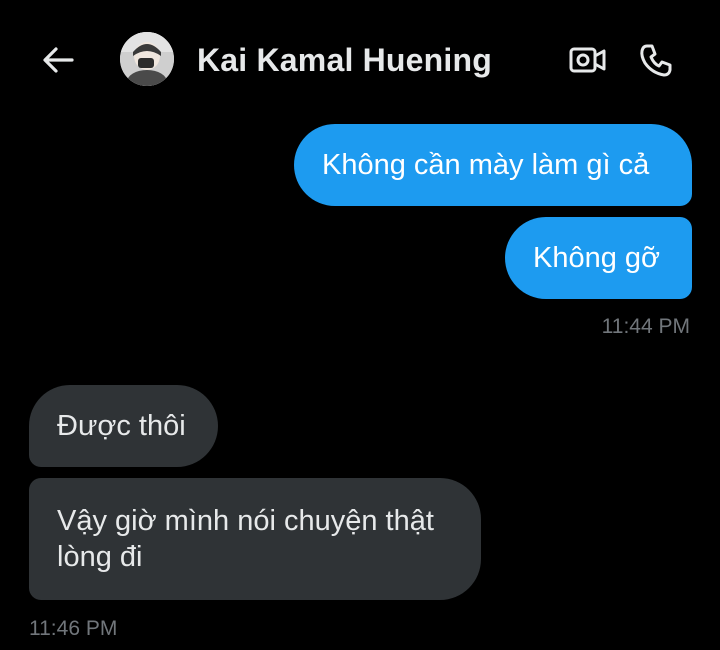 This screenshot has height=650, width=720. Describe the element at coordinates (344, 60) in the screenshot. I see `contact-name: Kai Kamal Huening` at that location.